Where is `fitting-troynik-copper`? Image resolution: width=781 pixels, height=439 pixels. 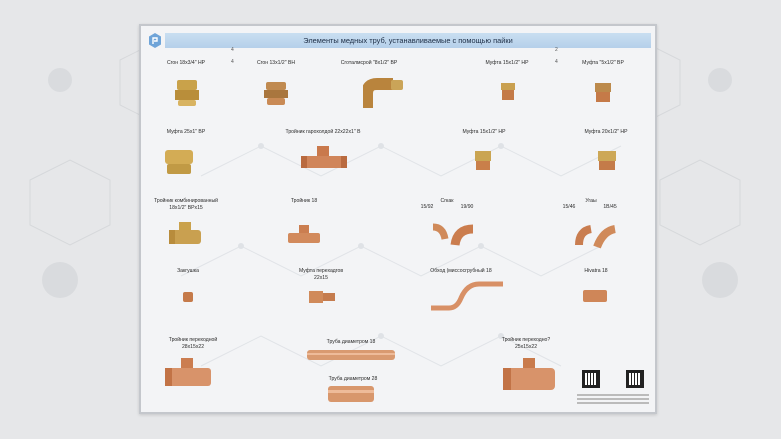 fitting-troynik-copper is located at coordinates (324, 157).